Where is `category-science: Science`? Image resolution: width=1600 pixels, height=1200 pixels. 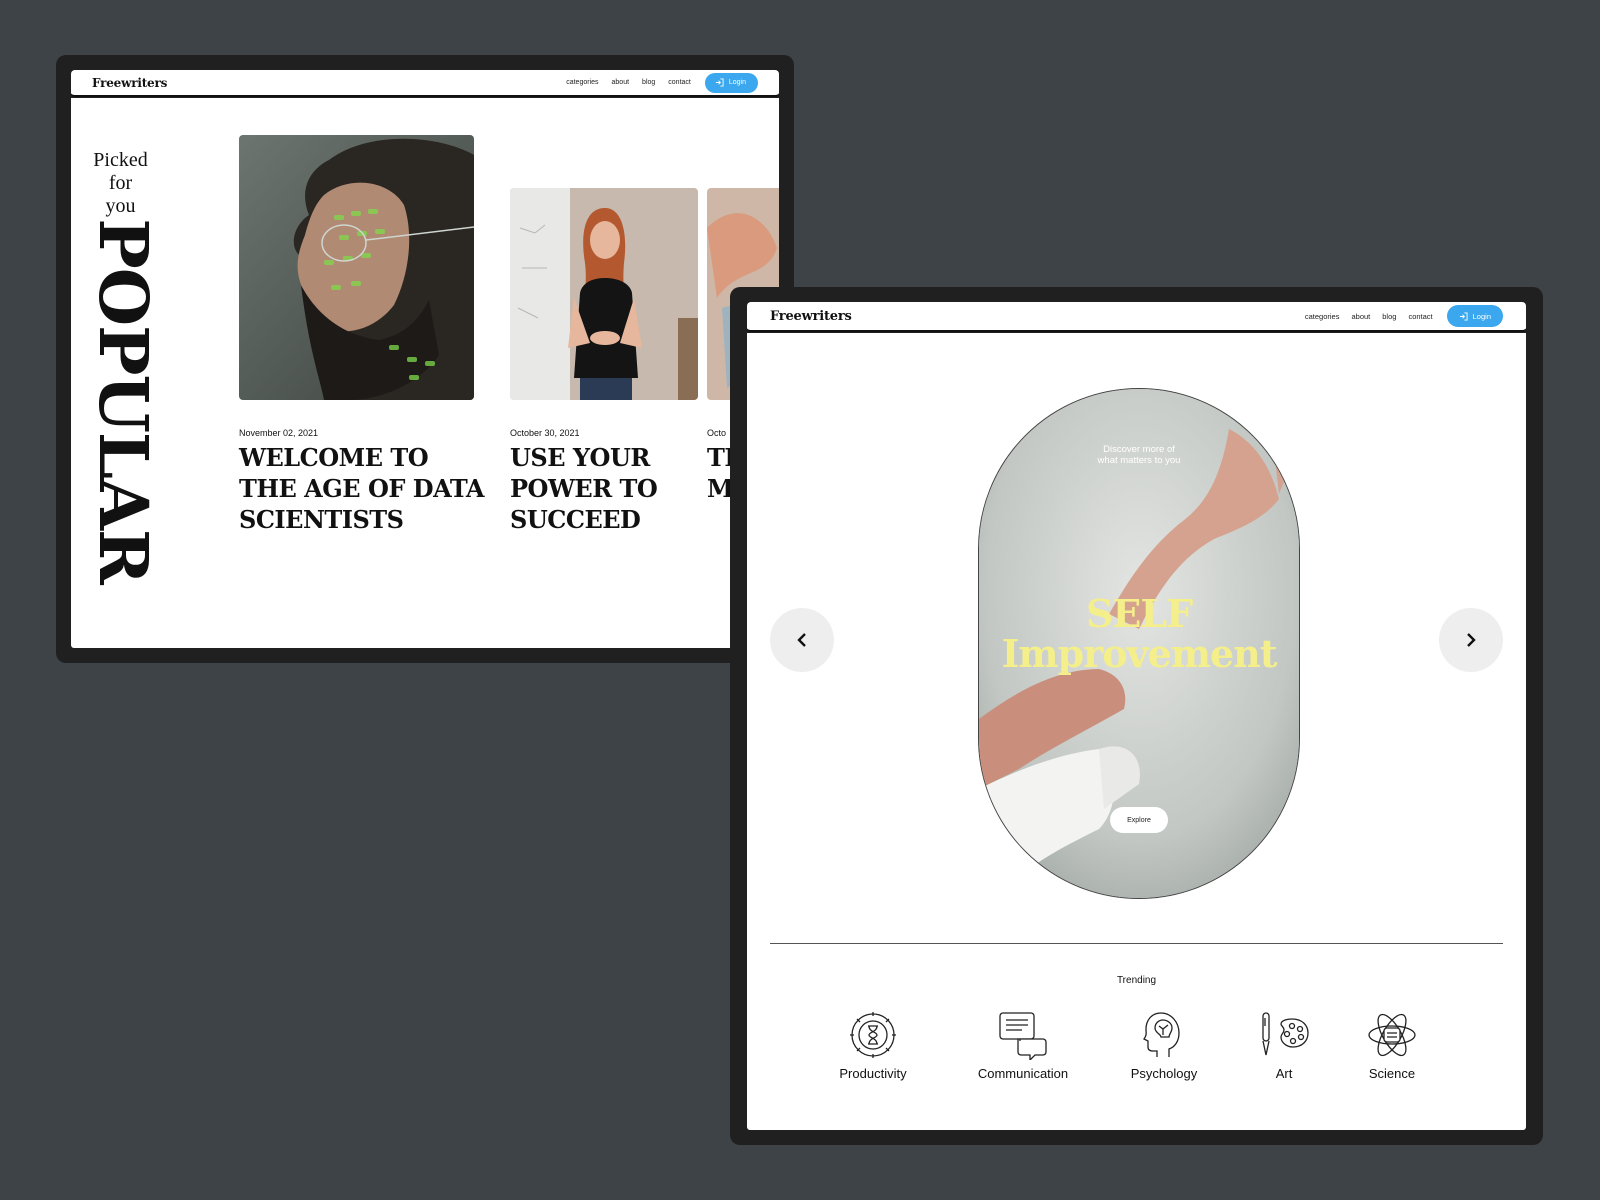
category-science: Science is located at coordinates (1392, 1045).